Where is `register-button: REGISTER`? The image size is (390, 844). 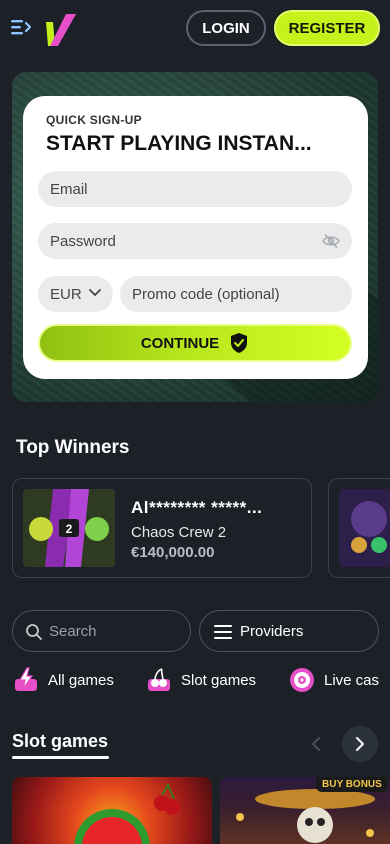 register-button: REGISTER is located at coordinates (327, 28).